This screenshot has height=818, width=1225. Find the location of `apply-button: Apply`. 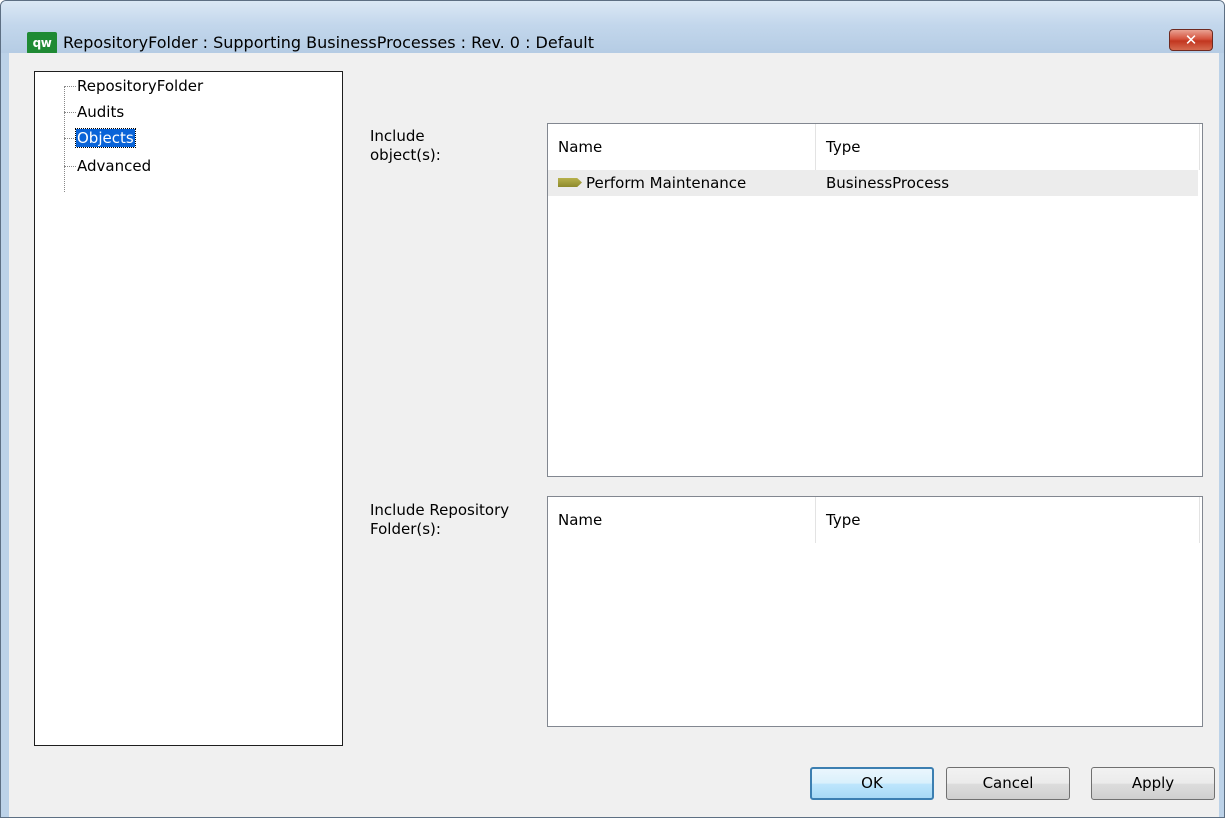

apply-button: Apply is located at coordinates (1153, 783).